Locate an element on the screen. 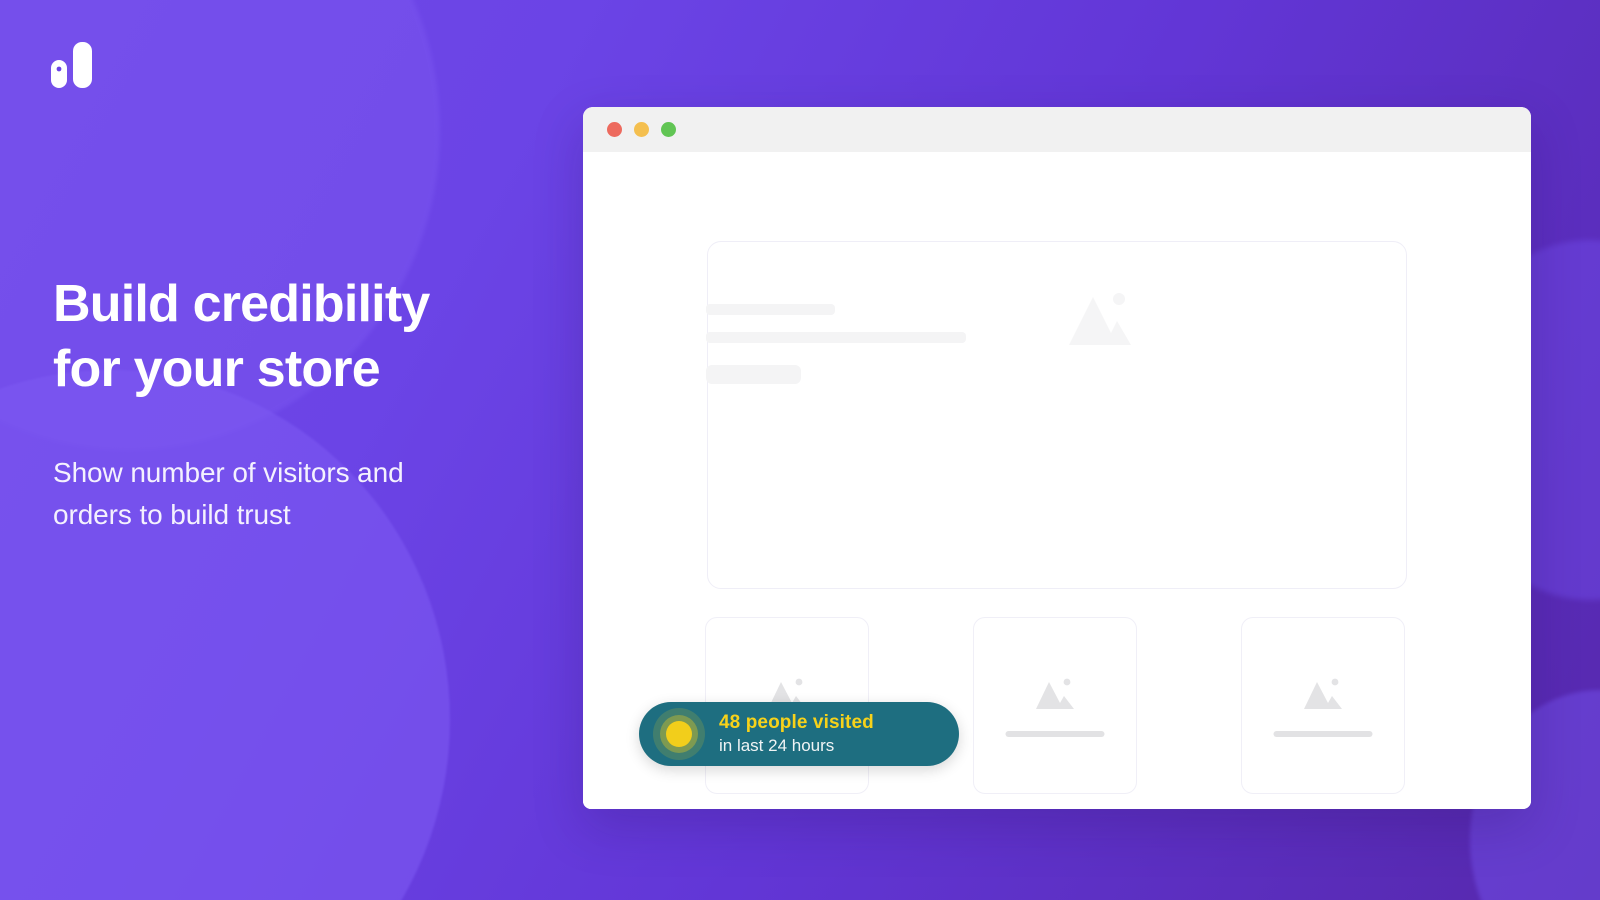 The height and width of the screenshot is (900, 1600). maximize-window-button is located at coordinates (668, 129).